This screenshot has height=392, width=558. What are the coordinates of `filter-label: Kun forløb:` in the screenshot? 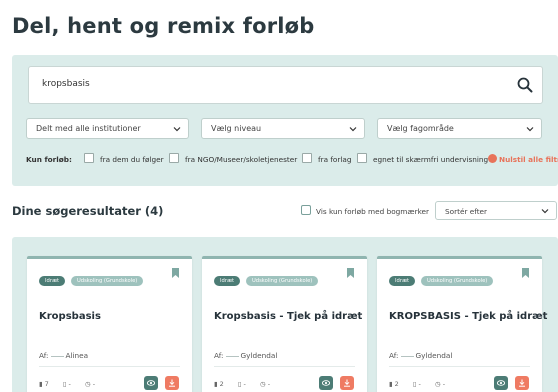 It's located at (49, 159).